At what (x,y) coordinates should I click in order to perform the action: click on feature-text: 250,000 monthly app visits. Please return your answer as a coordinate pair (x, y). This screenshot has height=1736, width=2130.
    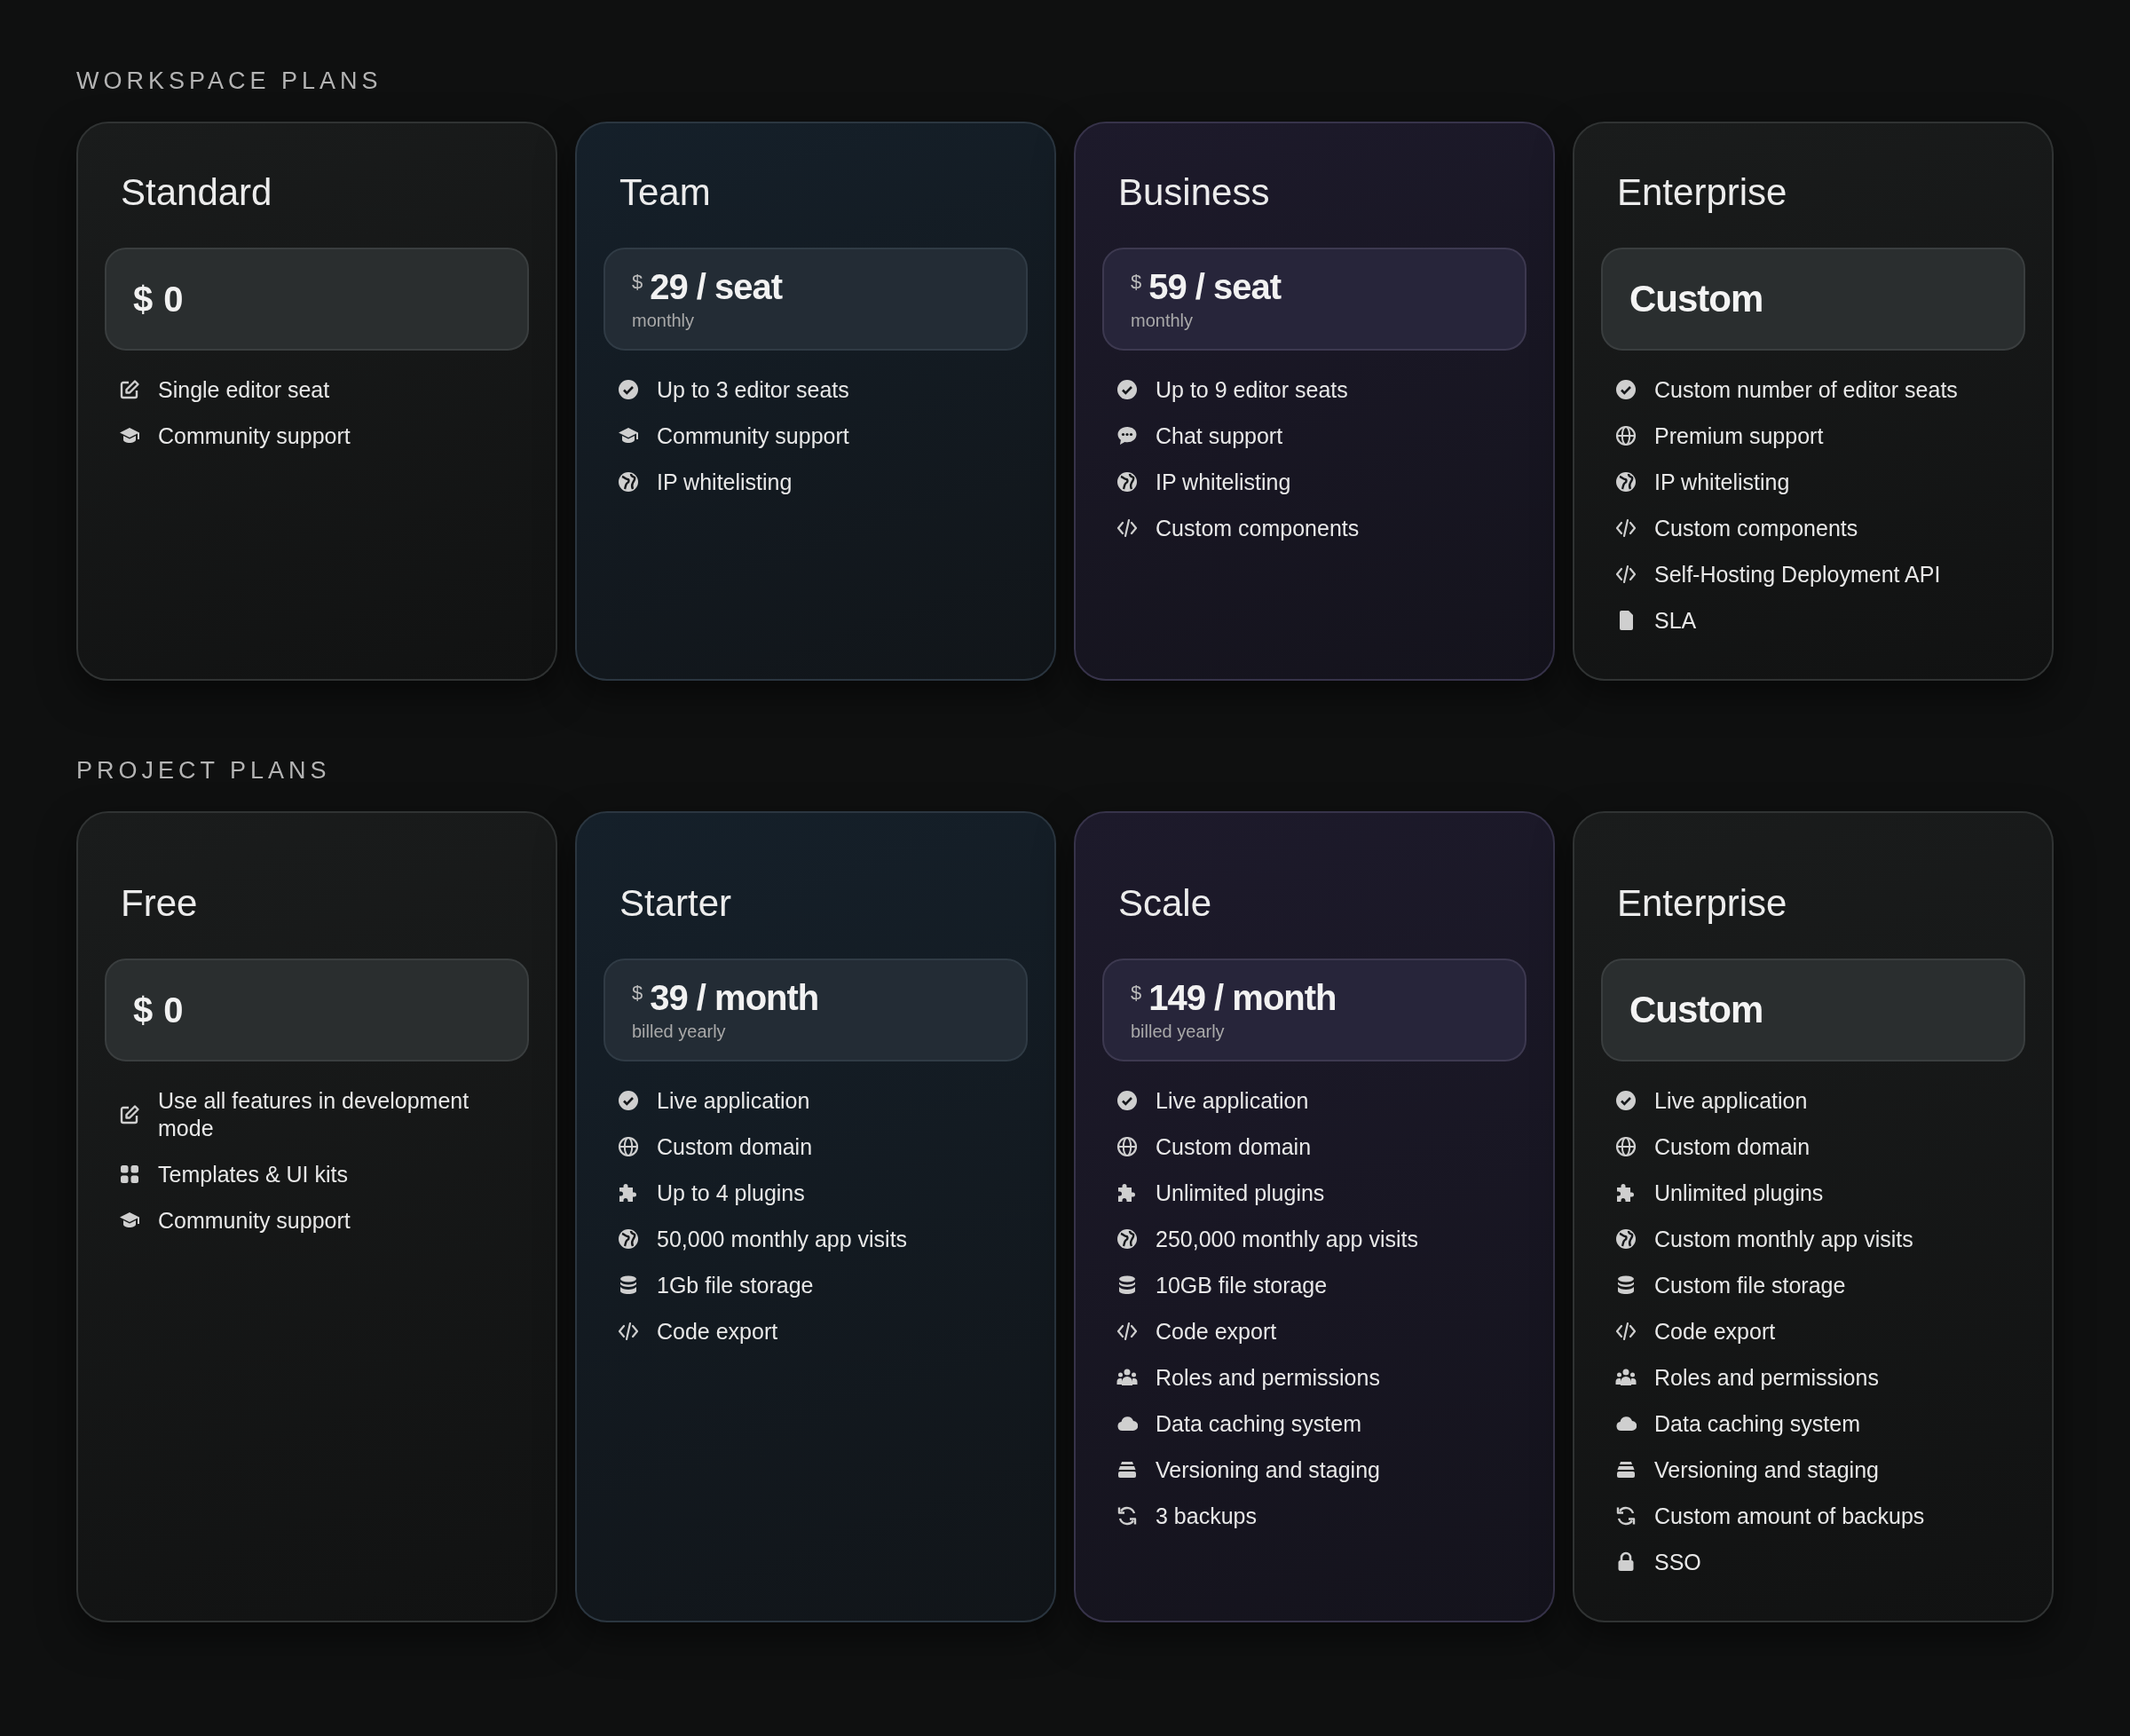
    Looking at the image, I should click on (1287, 1239).